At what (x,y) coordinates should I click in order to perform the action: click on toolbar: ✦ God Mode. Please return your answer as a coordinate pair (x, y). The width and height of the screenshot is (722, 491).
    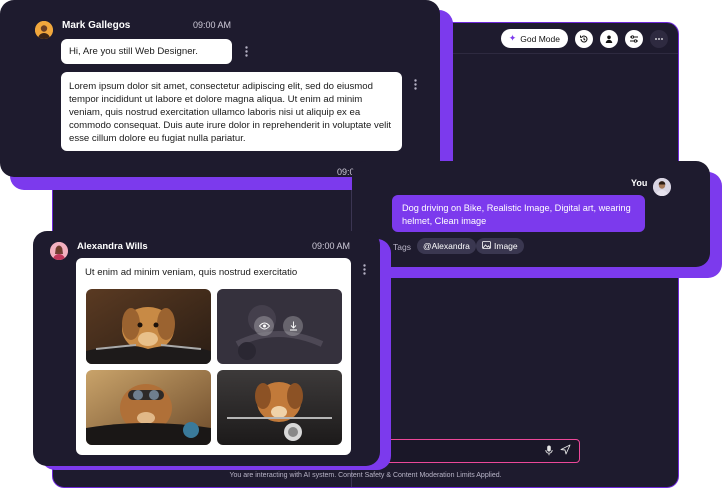
    Looking at the image, I should click on (584, 38).